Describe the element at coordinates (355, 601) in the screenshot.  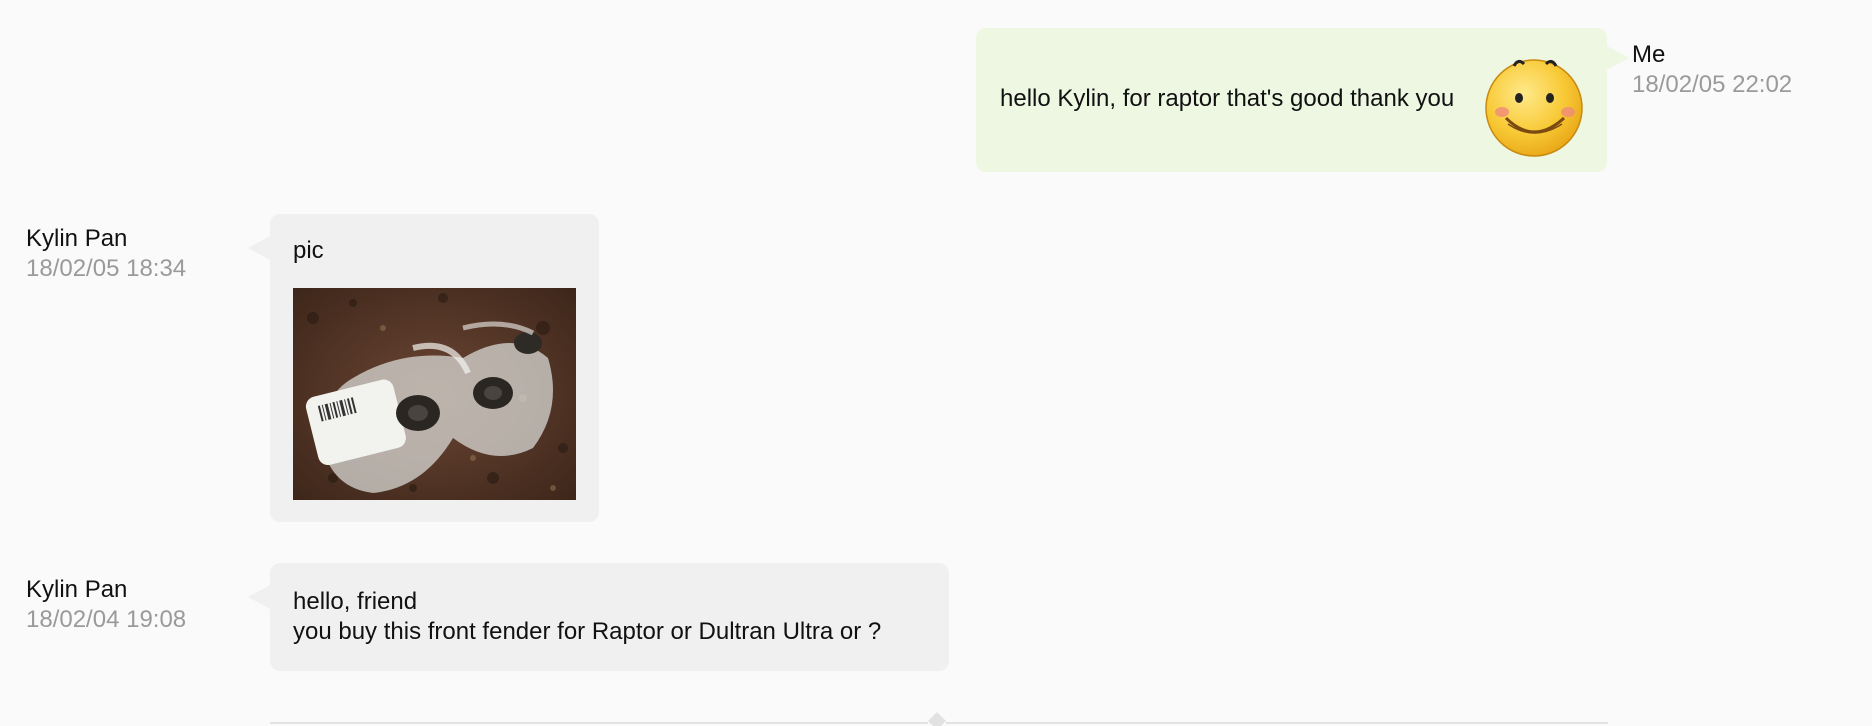
I see `message-line: hello, friend` at that location.